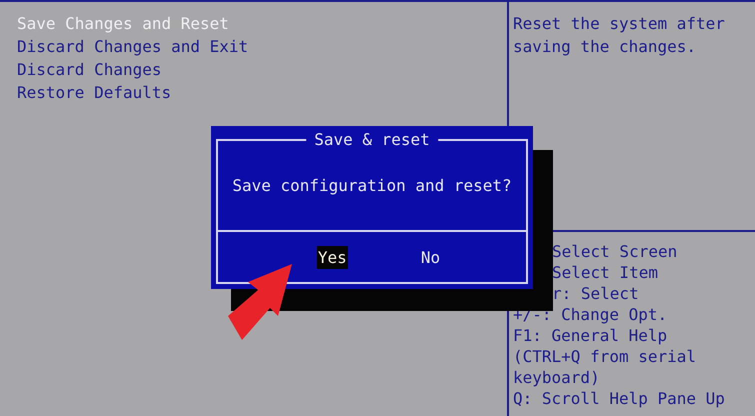 Image resolution: width=755 pixels, height=416 pixels. I want to click on menu-item: Discard Changes and Exit, so click(132, 46).